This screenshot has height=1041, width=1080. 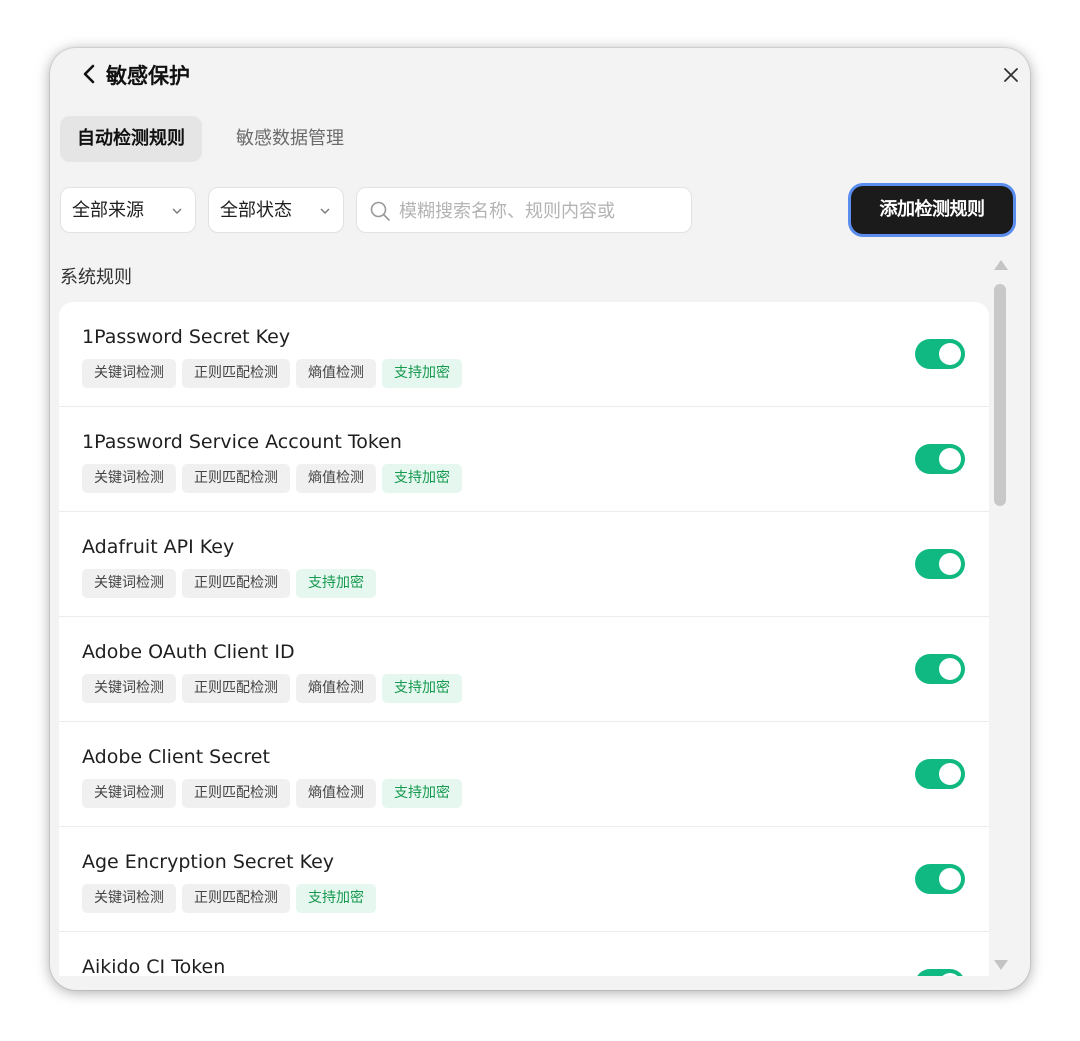 I want to click on scrollbar, so click(x=1001, y=620).